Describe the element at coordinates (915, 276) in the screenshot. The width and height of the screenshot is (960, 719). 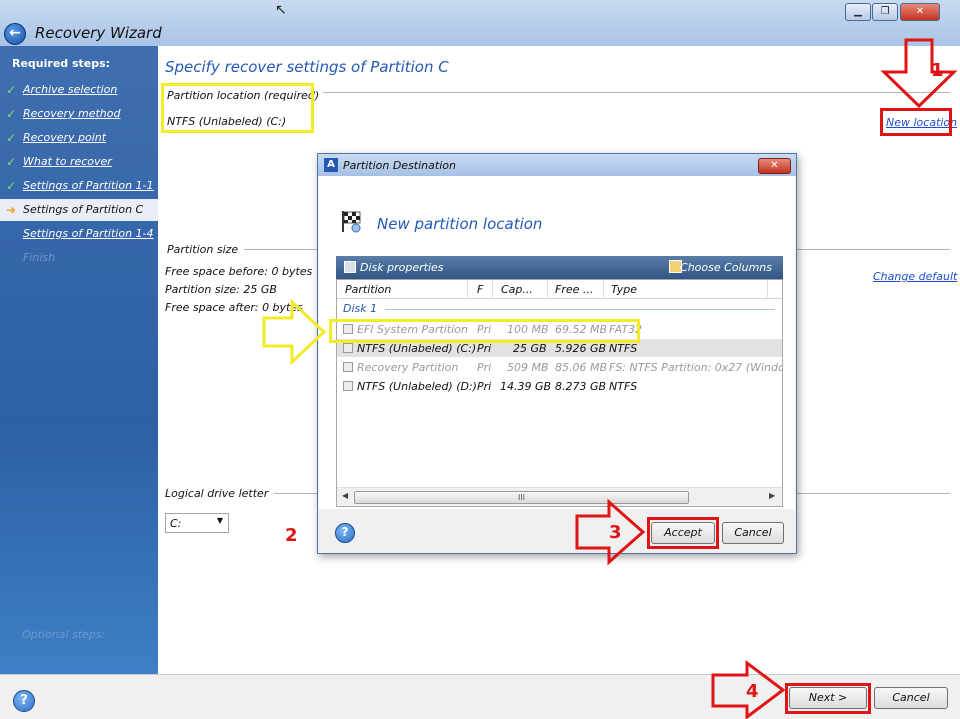
I see `change-default-link: Change default` at that location.